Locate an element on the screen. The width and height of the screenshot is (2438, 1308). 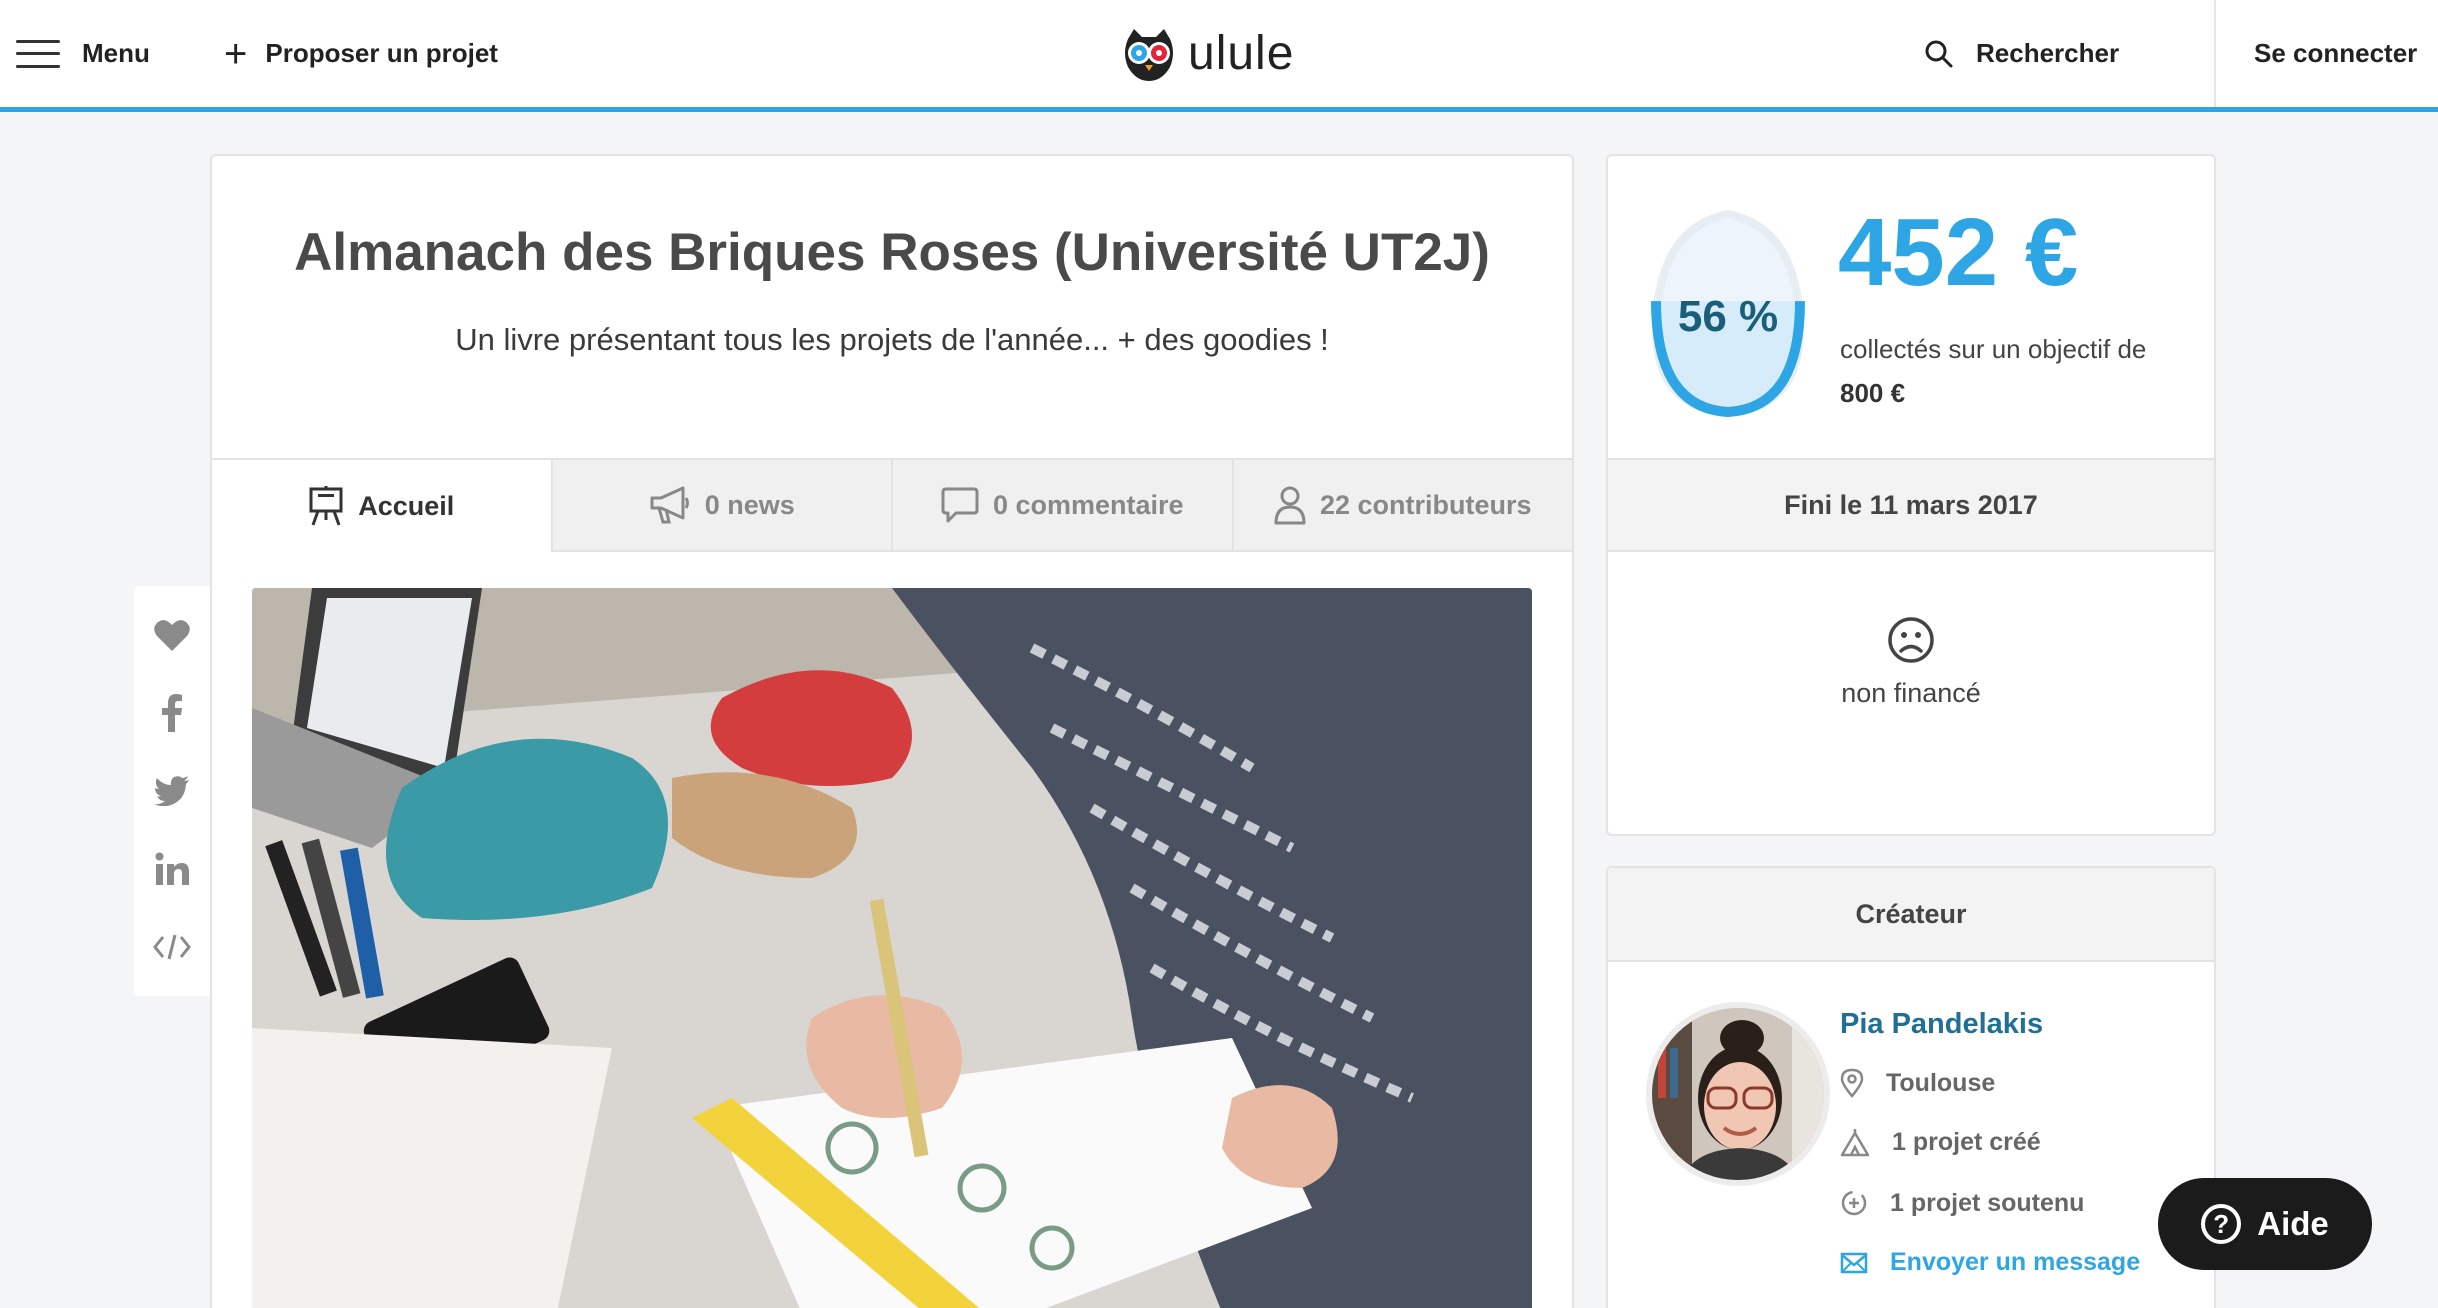
projects-backed-label: 1 projet soutenu is located at coordinates (1987, 1202).